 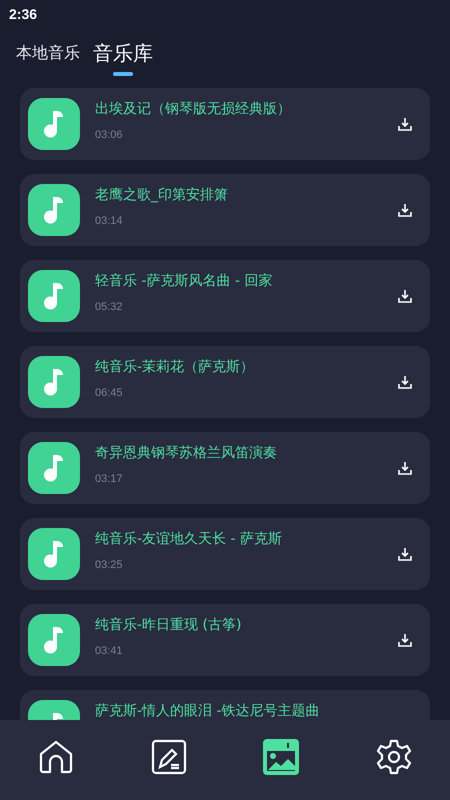 What do you see at coordinates (109, 221) in the screenshot?
I see `song-duration: 03:14` at bounding box center [109, 221].